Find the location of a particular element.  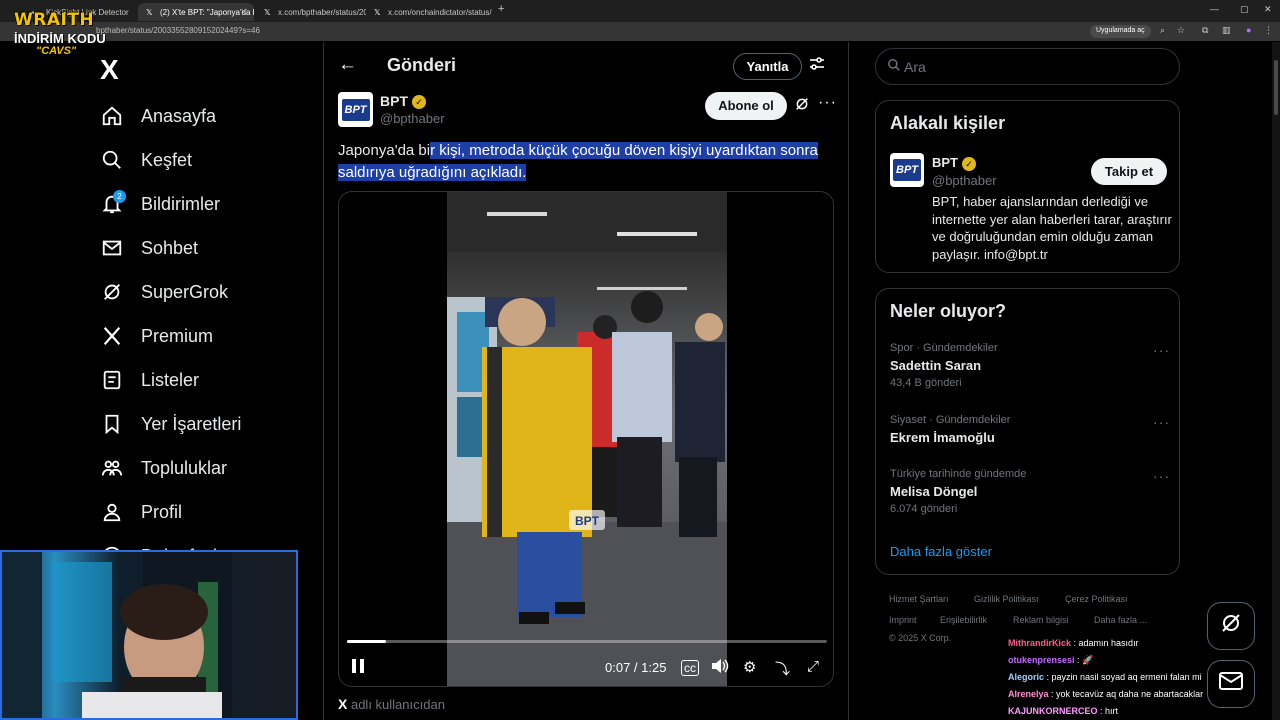

nav-label: Anasayfa is located at coordinates (179, 115).